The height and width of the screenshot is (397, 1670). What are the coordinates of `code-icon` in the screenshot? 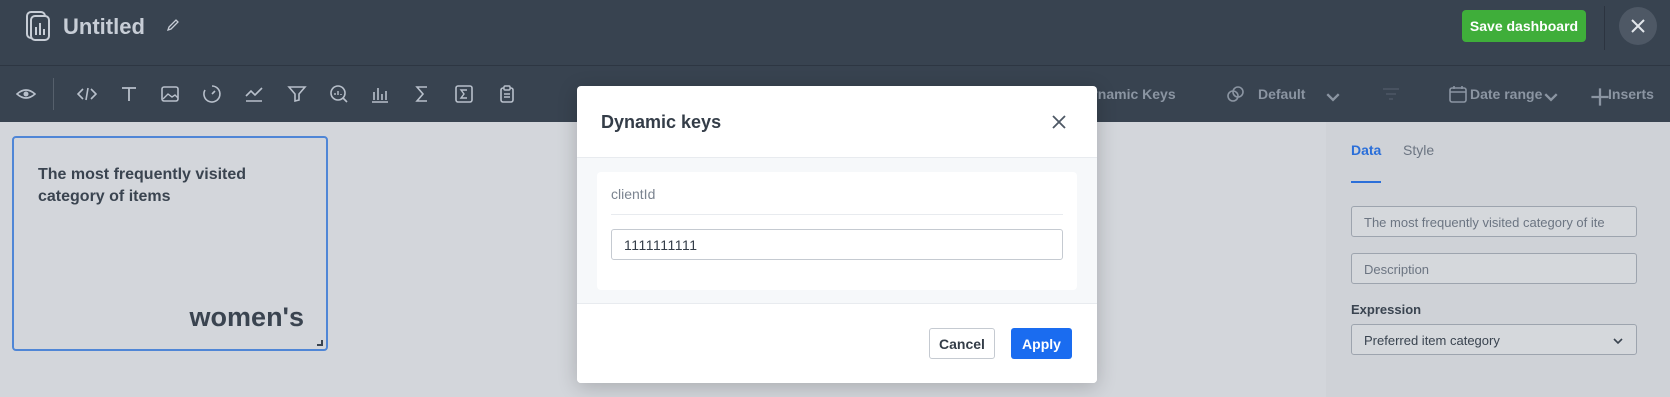 It's located at (87, 94).